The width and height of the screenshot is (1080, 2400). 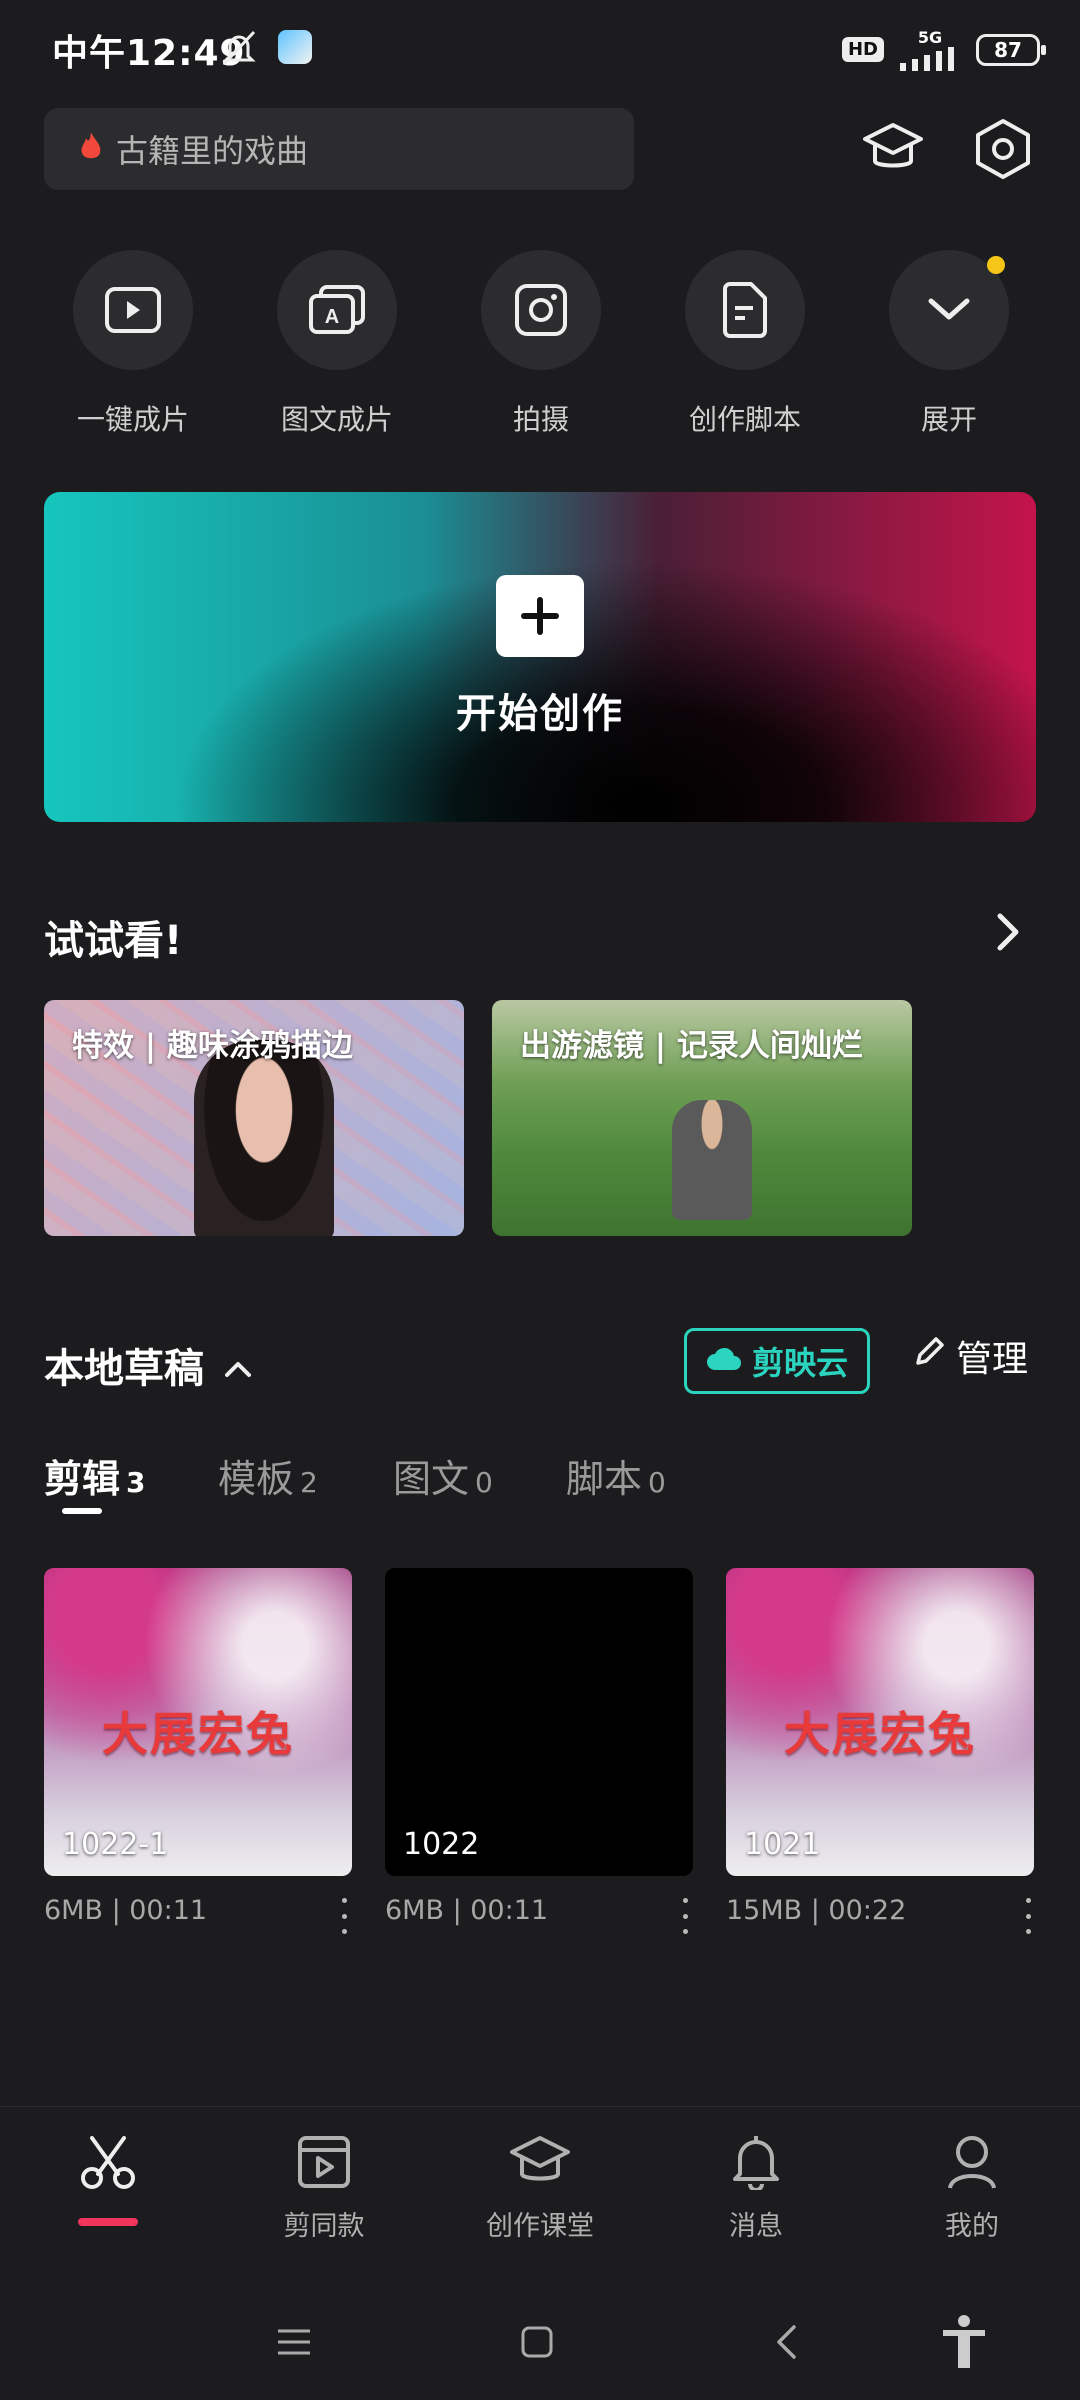 I want to click on nav-template: 剪同款, so click(x=324, y=2188).